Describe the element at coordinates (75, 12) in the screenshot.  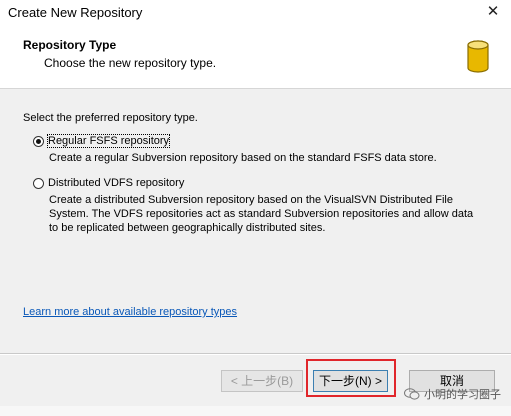
I see `window-title: Create New Repository` at that location.